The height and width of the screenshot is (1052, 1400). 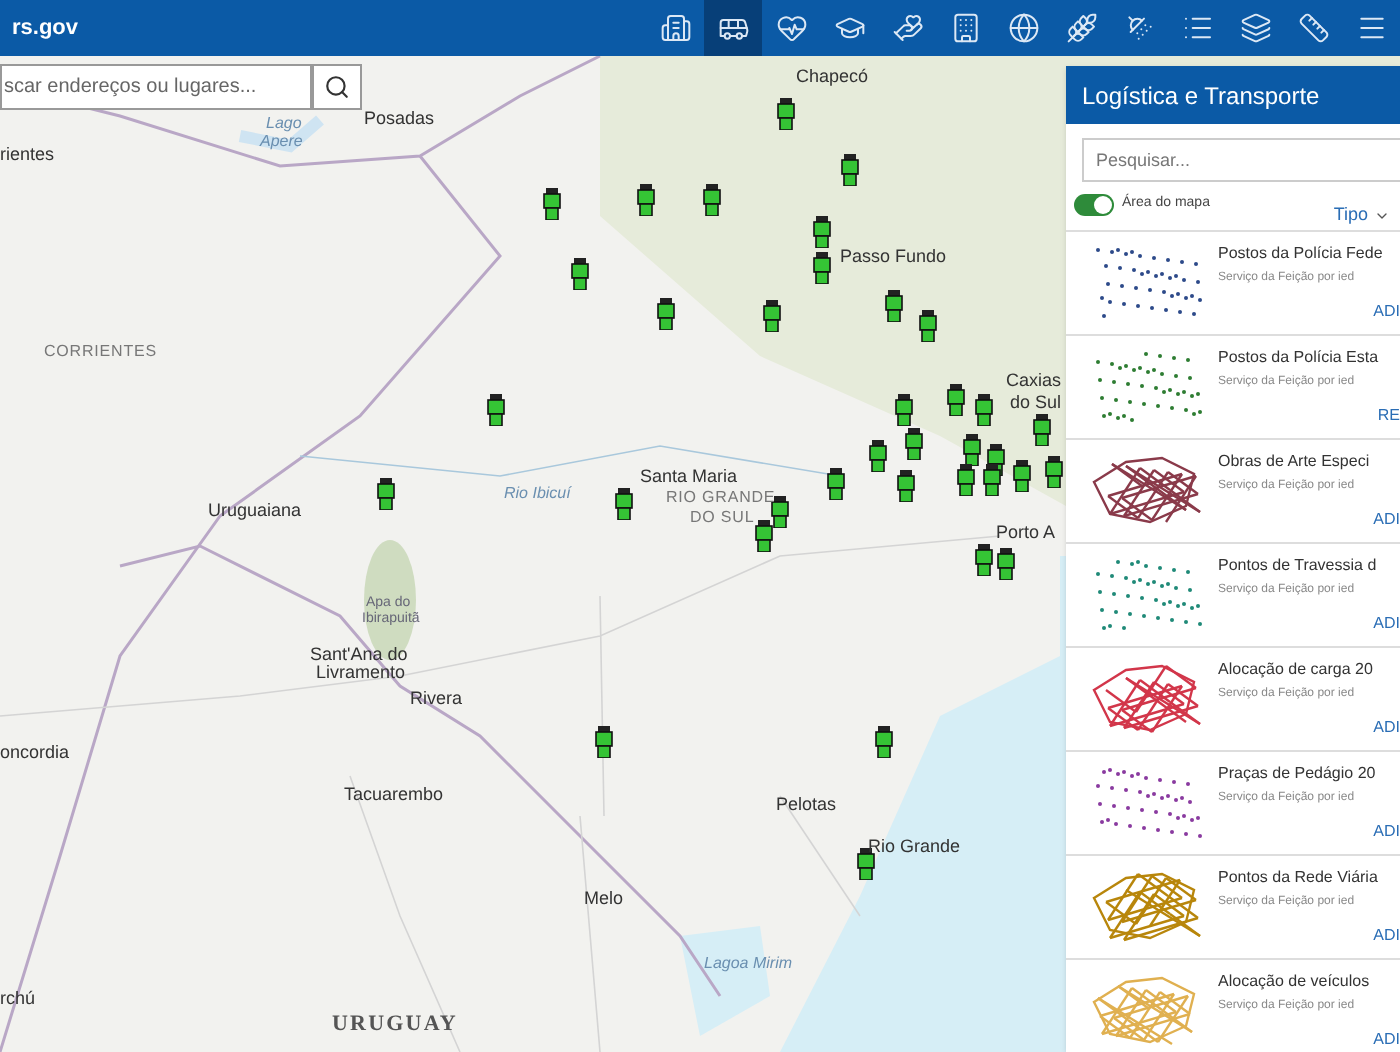 I want to click on map-label: Apere, so click(x=281, y=142).